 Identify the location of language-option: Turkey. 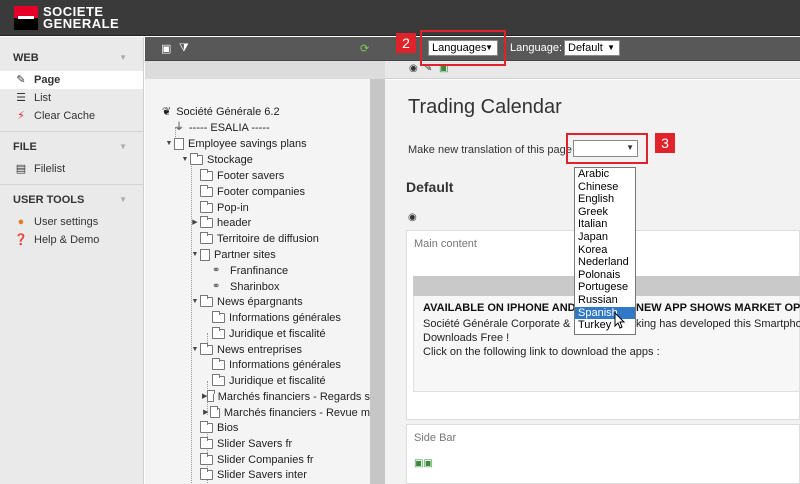
(605, 325).